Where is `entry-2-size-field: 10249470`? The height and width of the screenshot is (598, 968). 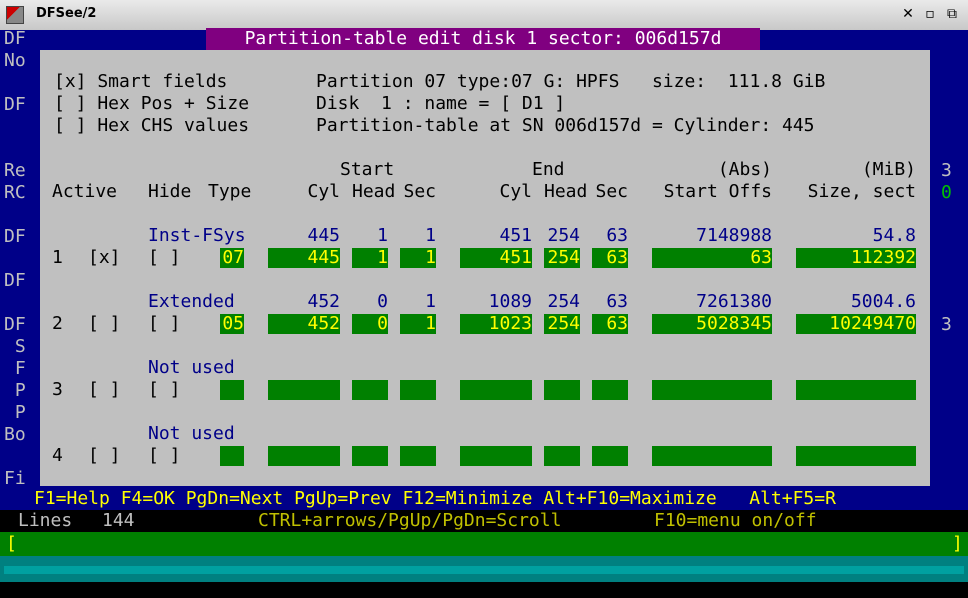
entry-2-size-field: 10249470 is located at coordinates (856, 324).